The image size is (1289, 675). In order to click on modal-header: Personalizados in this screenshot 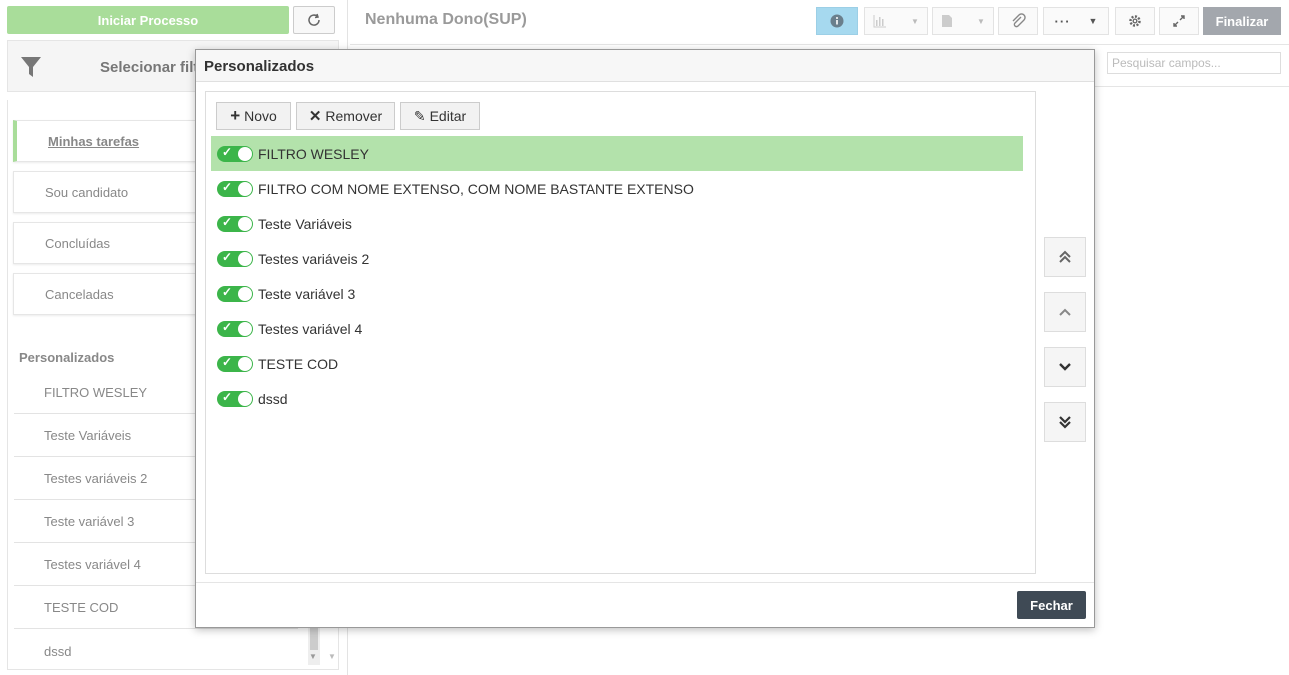, I will do `click(645, 66)`.